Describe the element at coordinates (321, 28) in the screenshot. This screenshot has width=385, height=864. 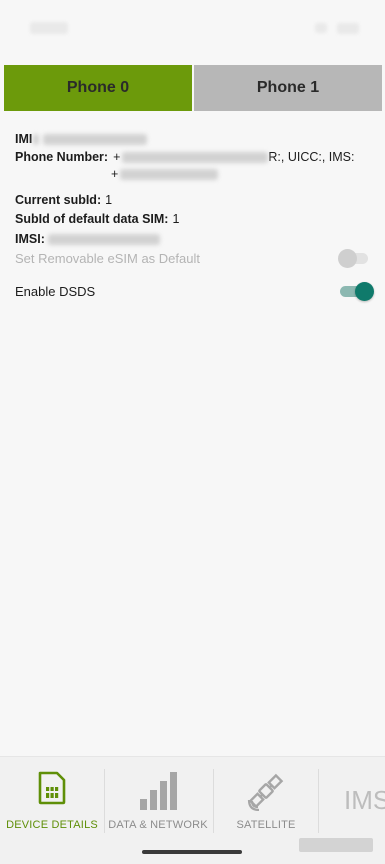
I see `signal-icon` at that location.